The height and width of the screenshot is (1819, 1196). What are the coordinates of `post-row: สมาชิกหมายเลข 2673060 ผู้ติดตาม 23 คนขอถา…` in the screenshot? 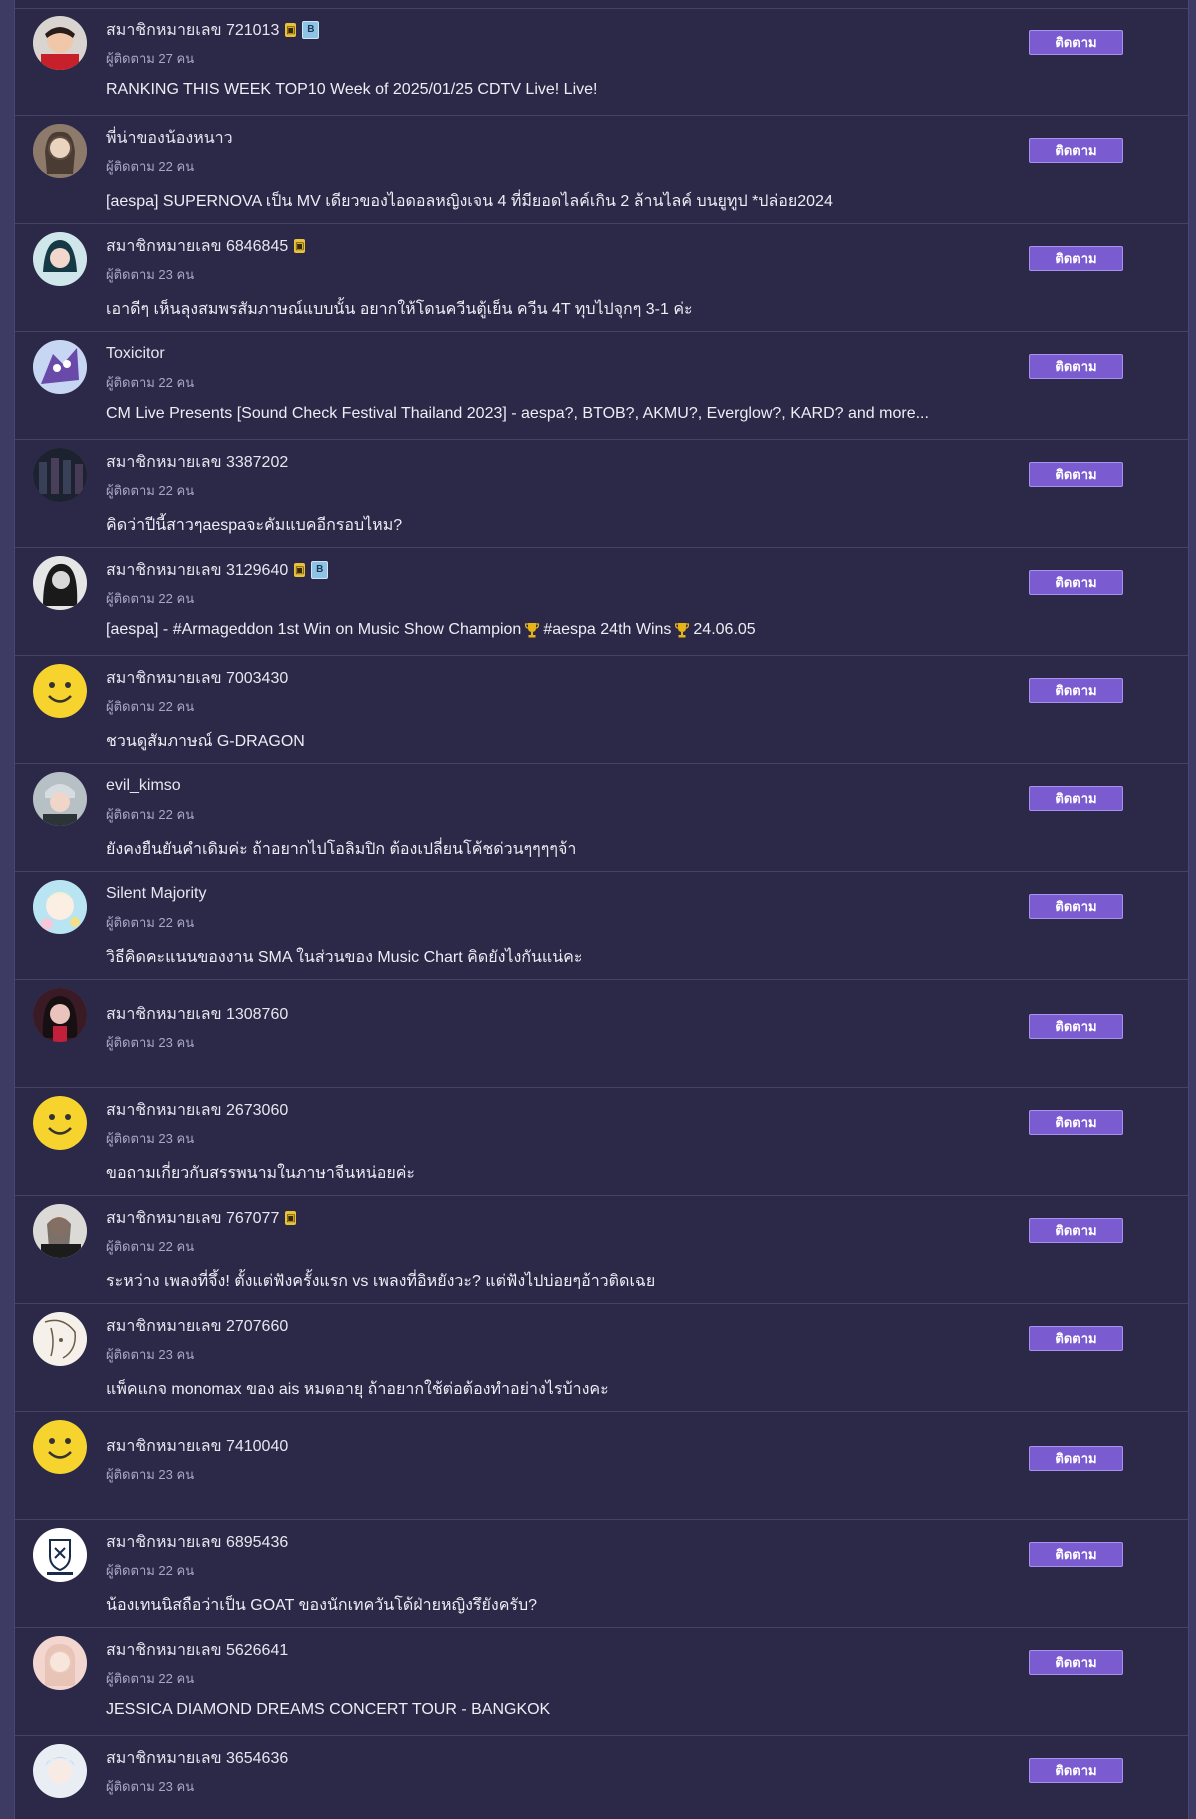 It's located at (601, 1142).